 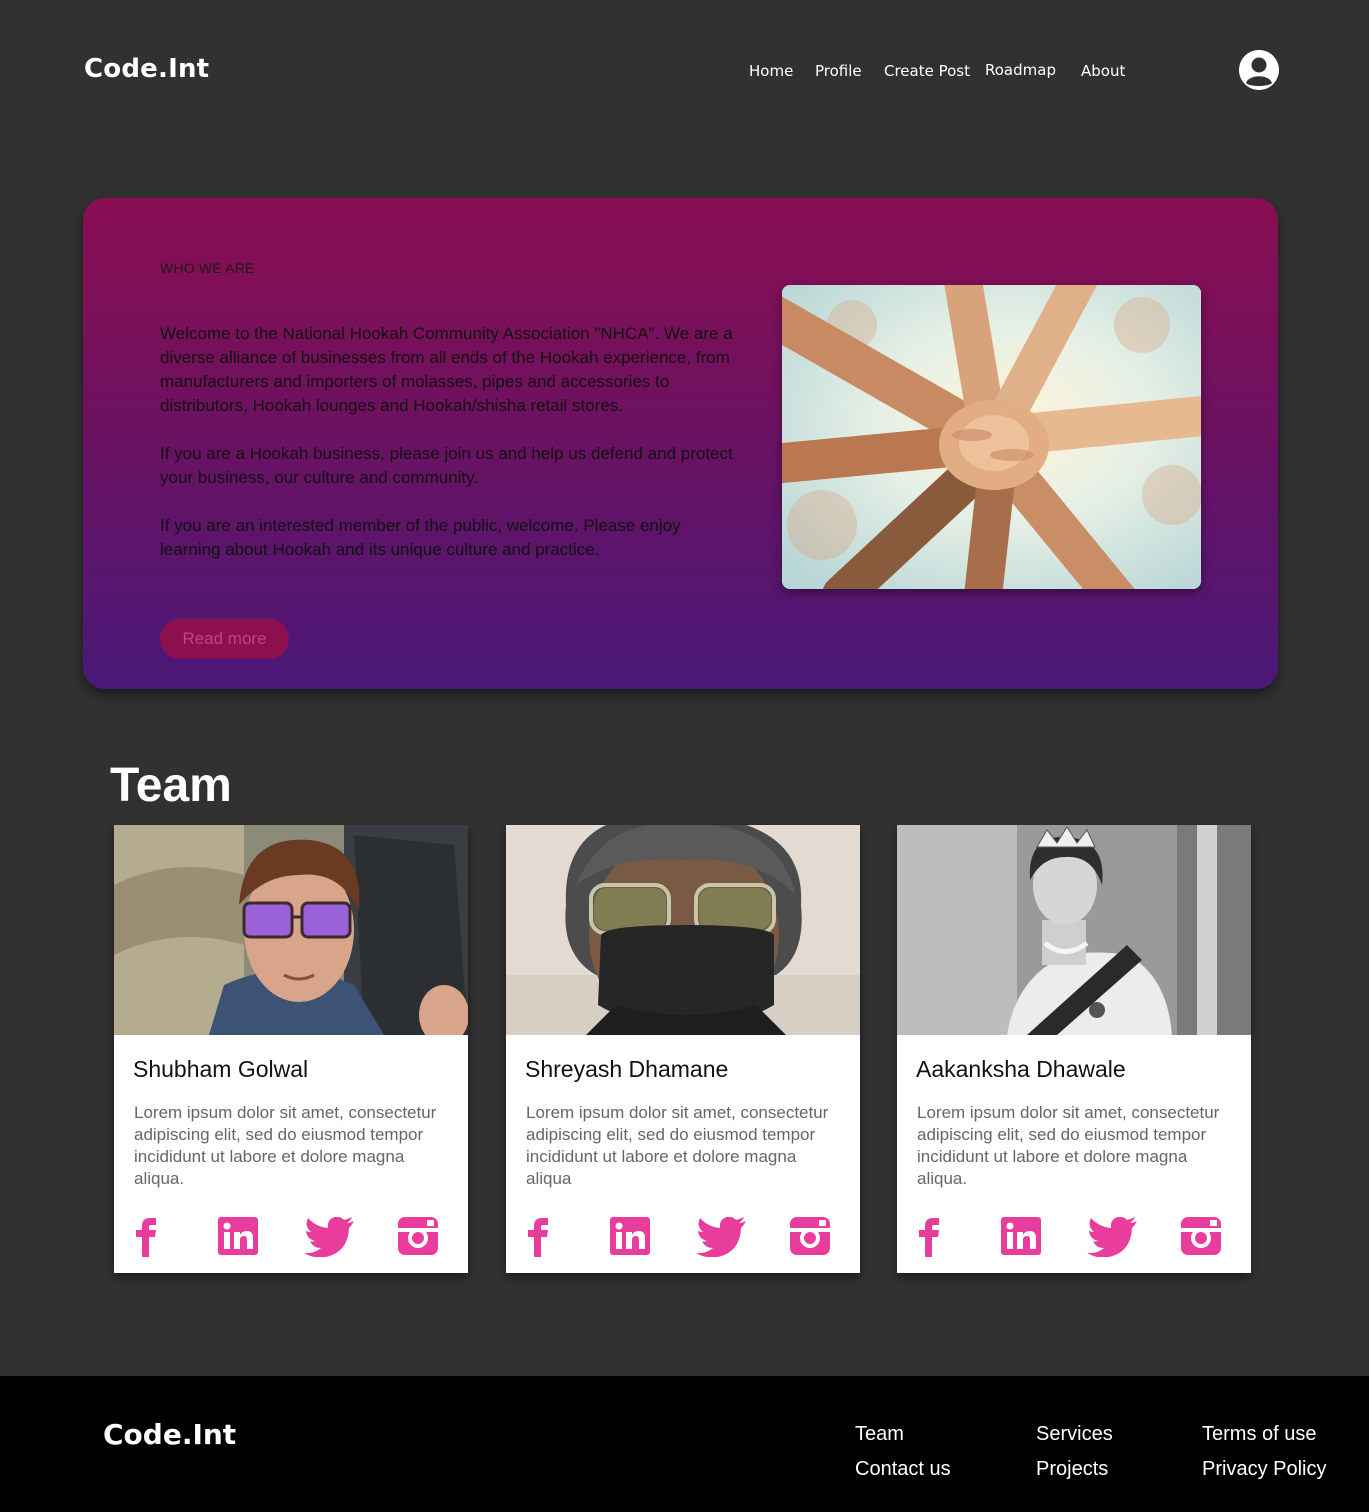 What do you see at coordinates (1259, 1434) in the screenshot?
I see `footer-link-terms-of-use: Terms of use` at bounding box center [1259, 1434].